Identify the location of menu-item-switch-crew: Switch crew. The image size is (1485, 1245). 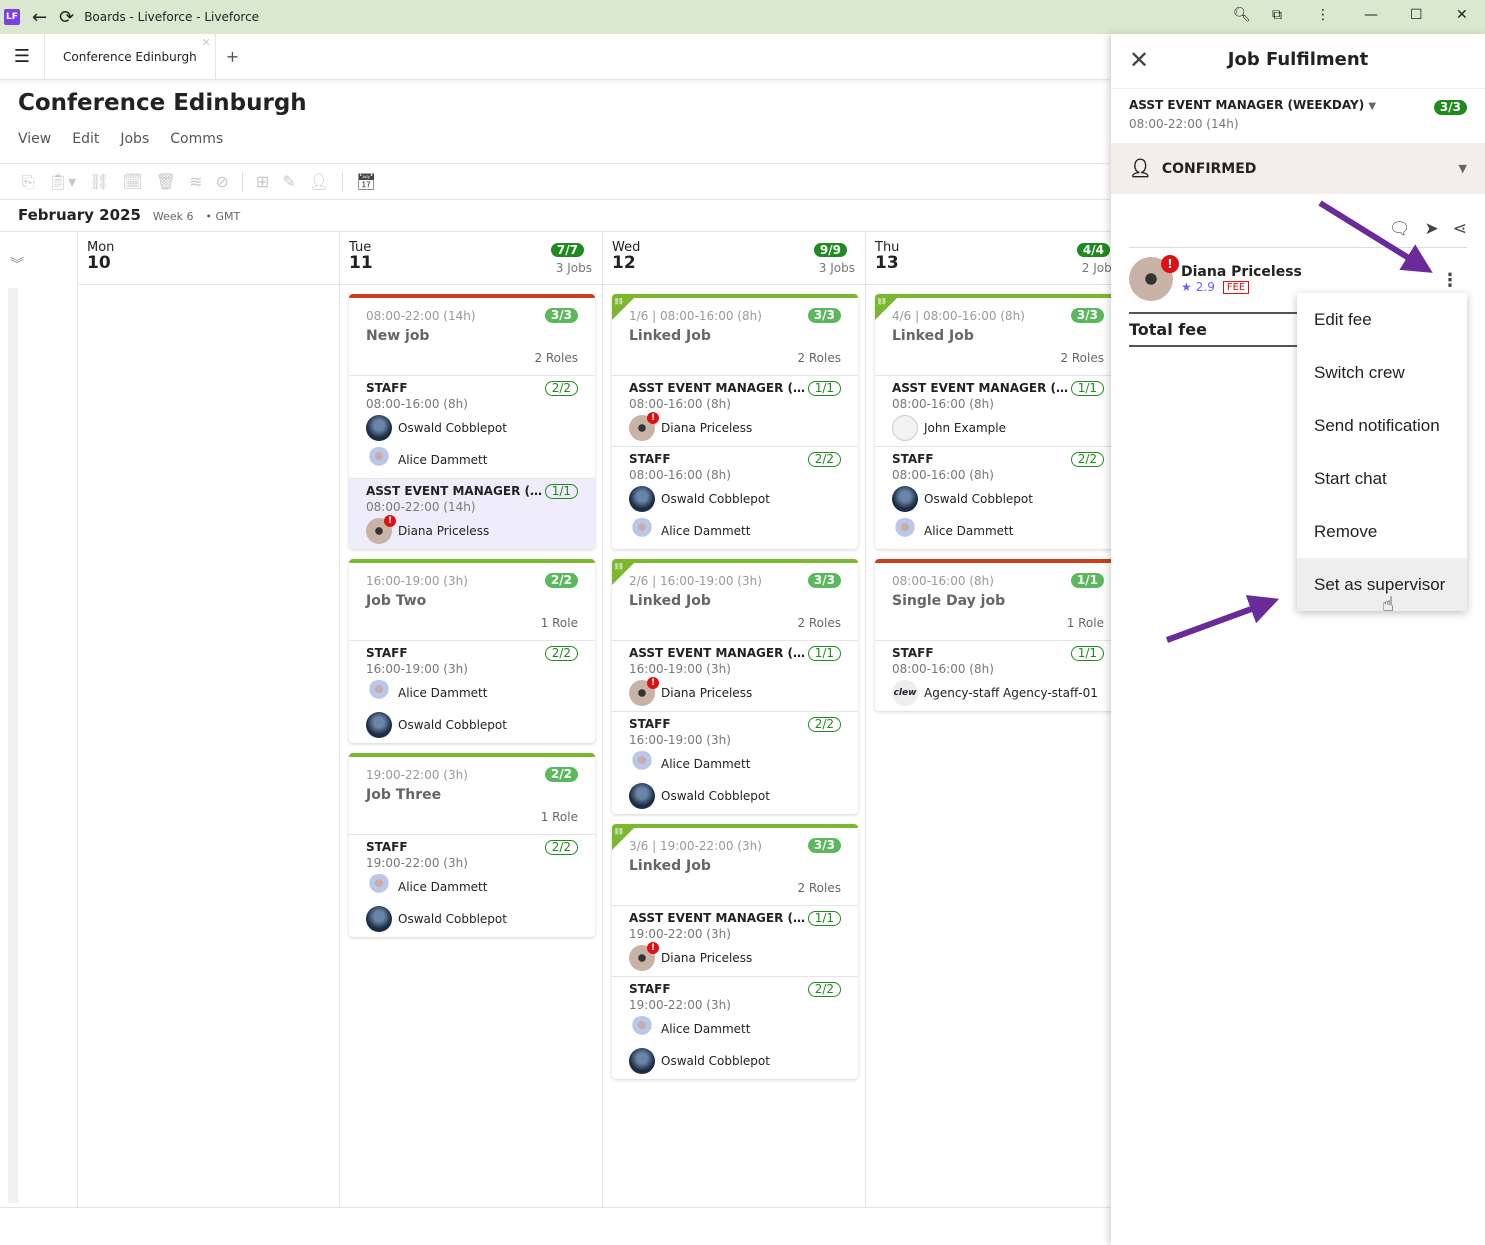
(1382, 372).